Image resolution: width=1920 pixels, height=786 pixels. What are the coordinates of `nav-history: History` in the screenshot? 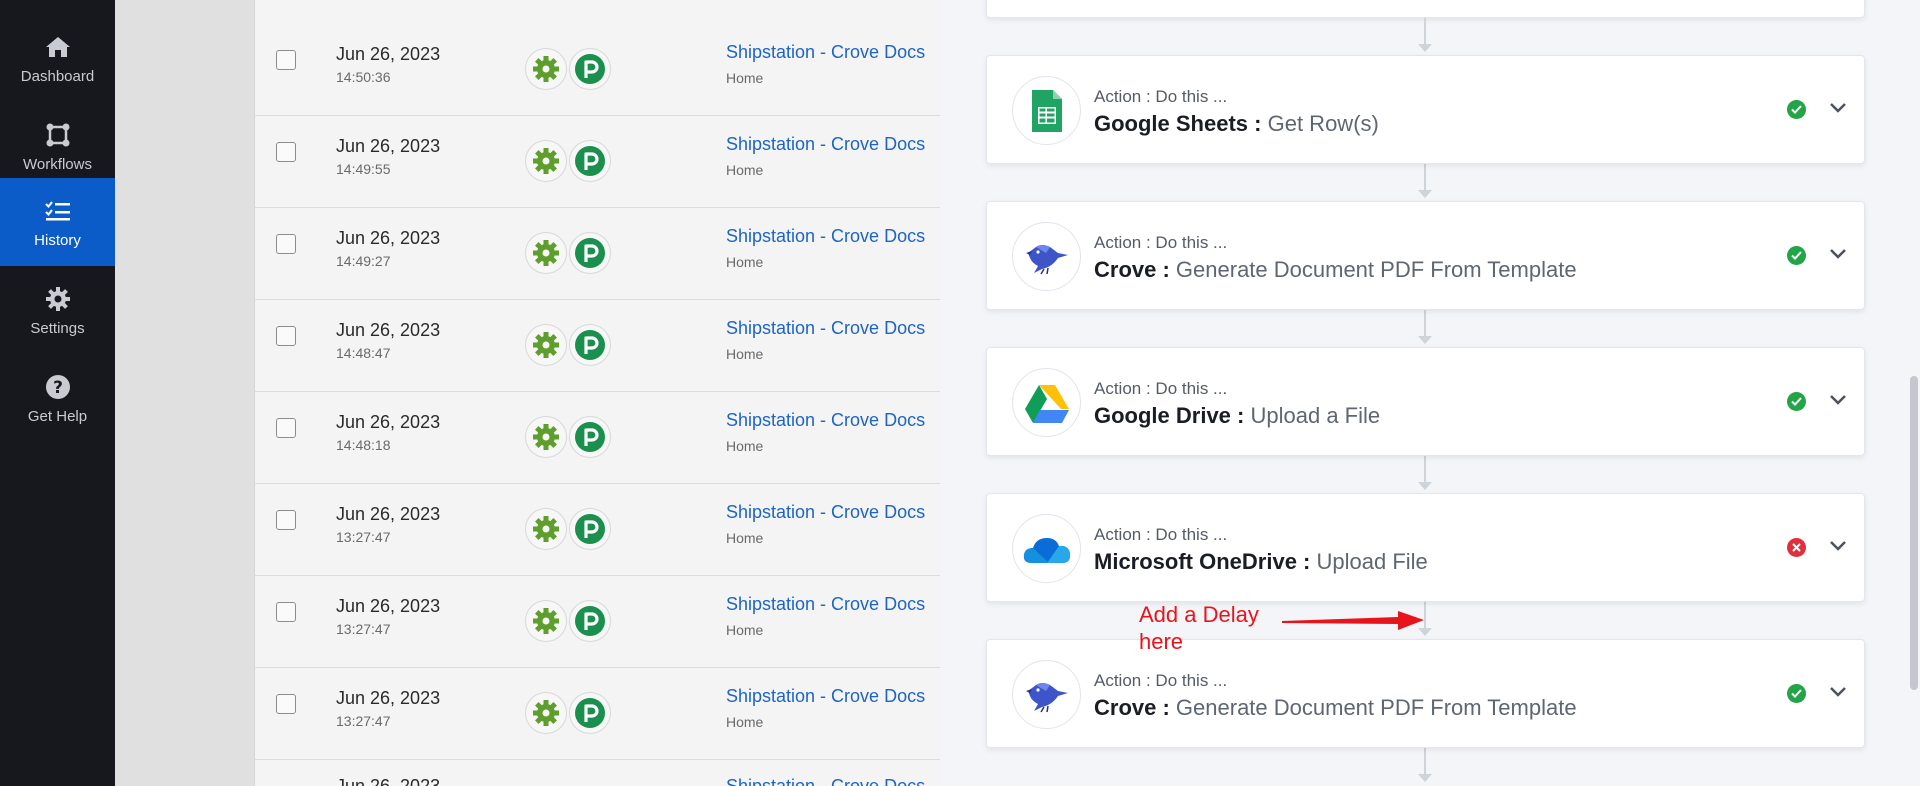 It's located at (57, 222).